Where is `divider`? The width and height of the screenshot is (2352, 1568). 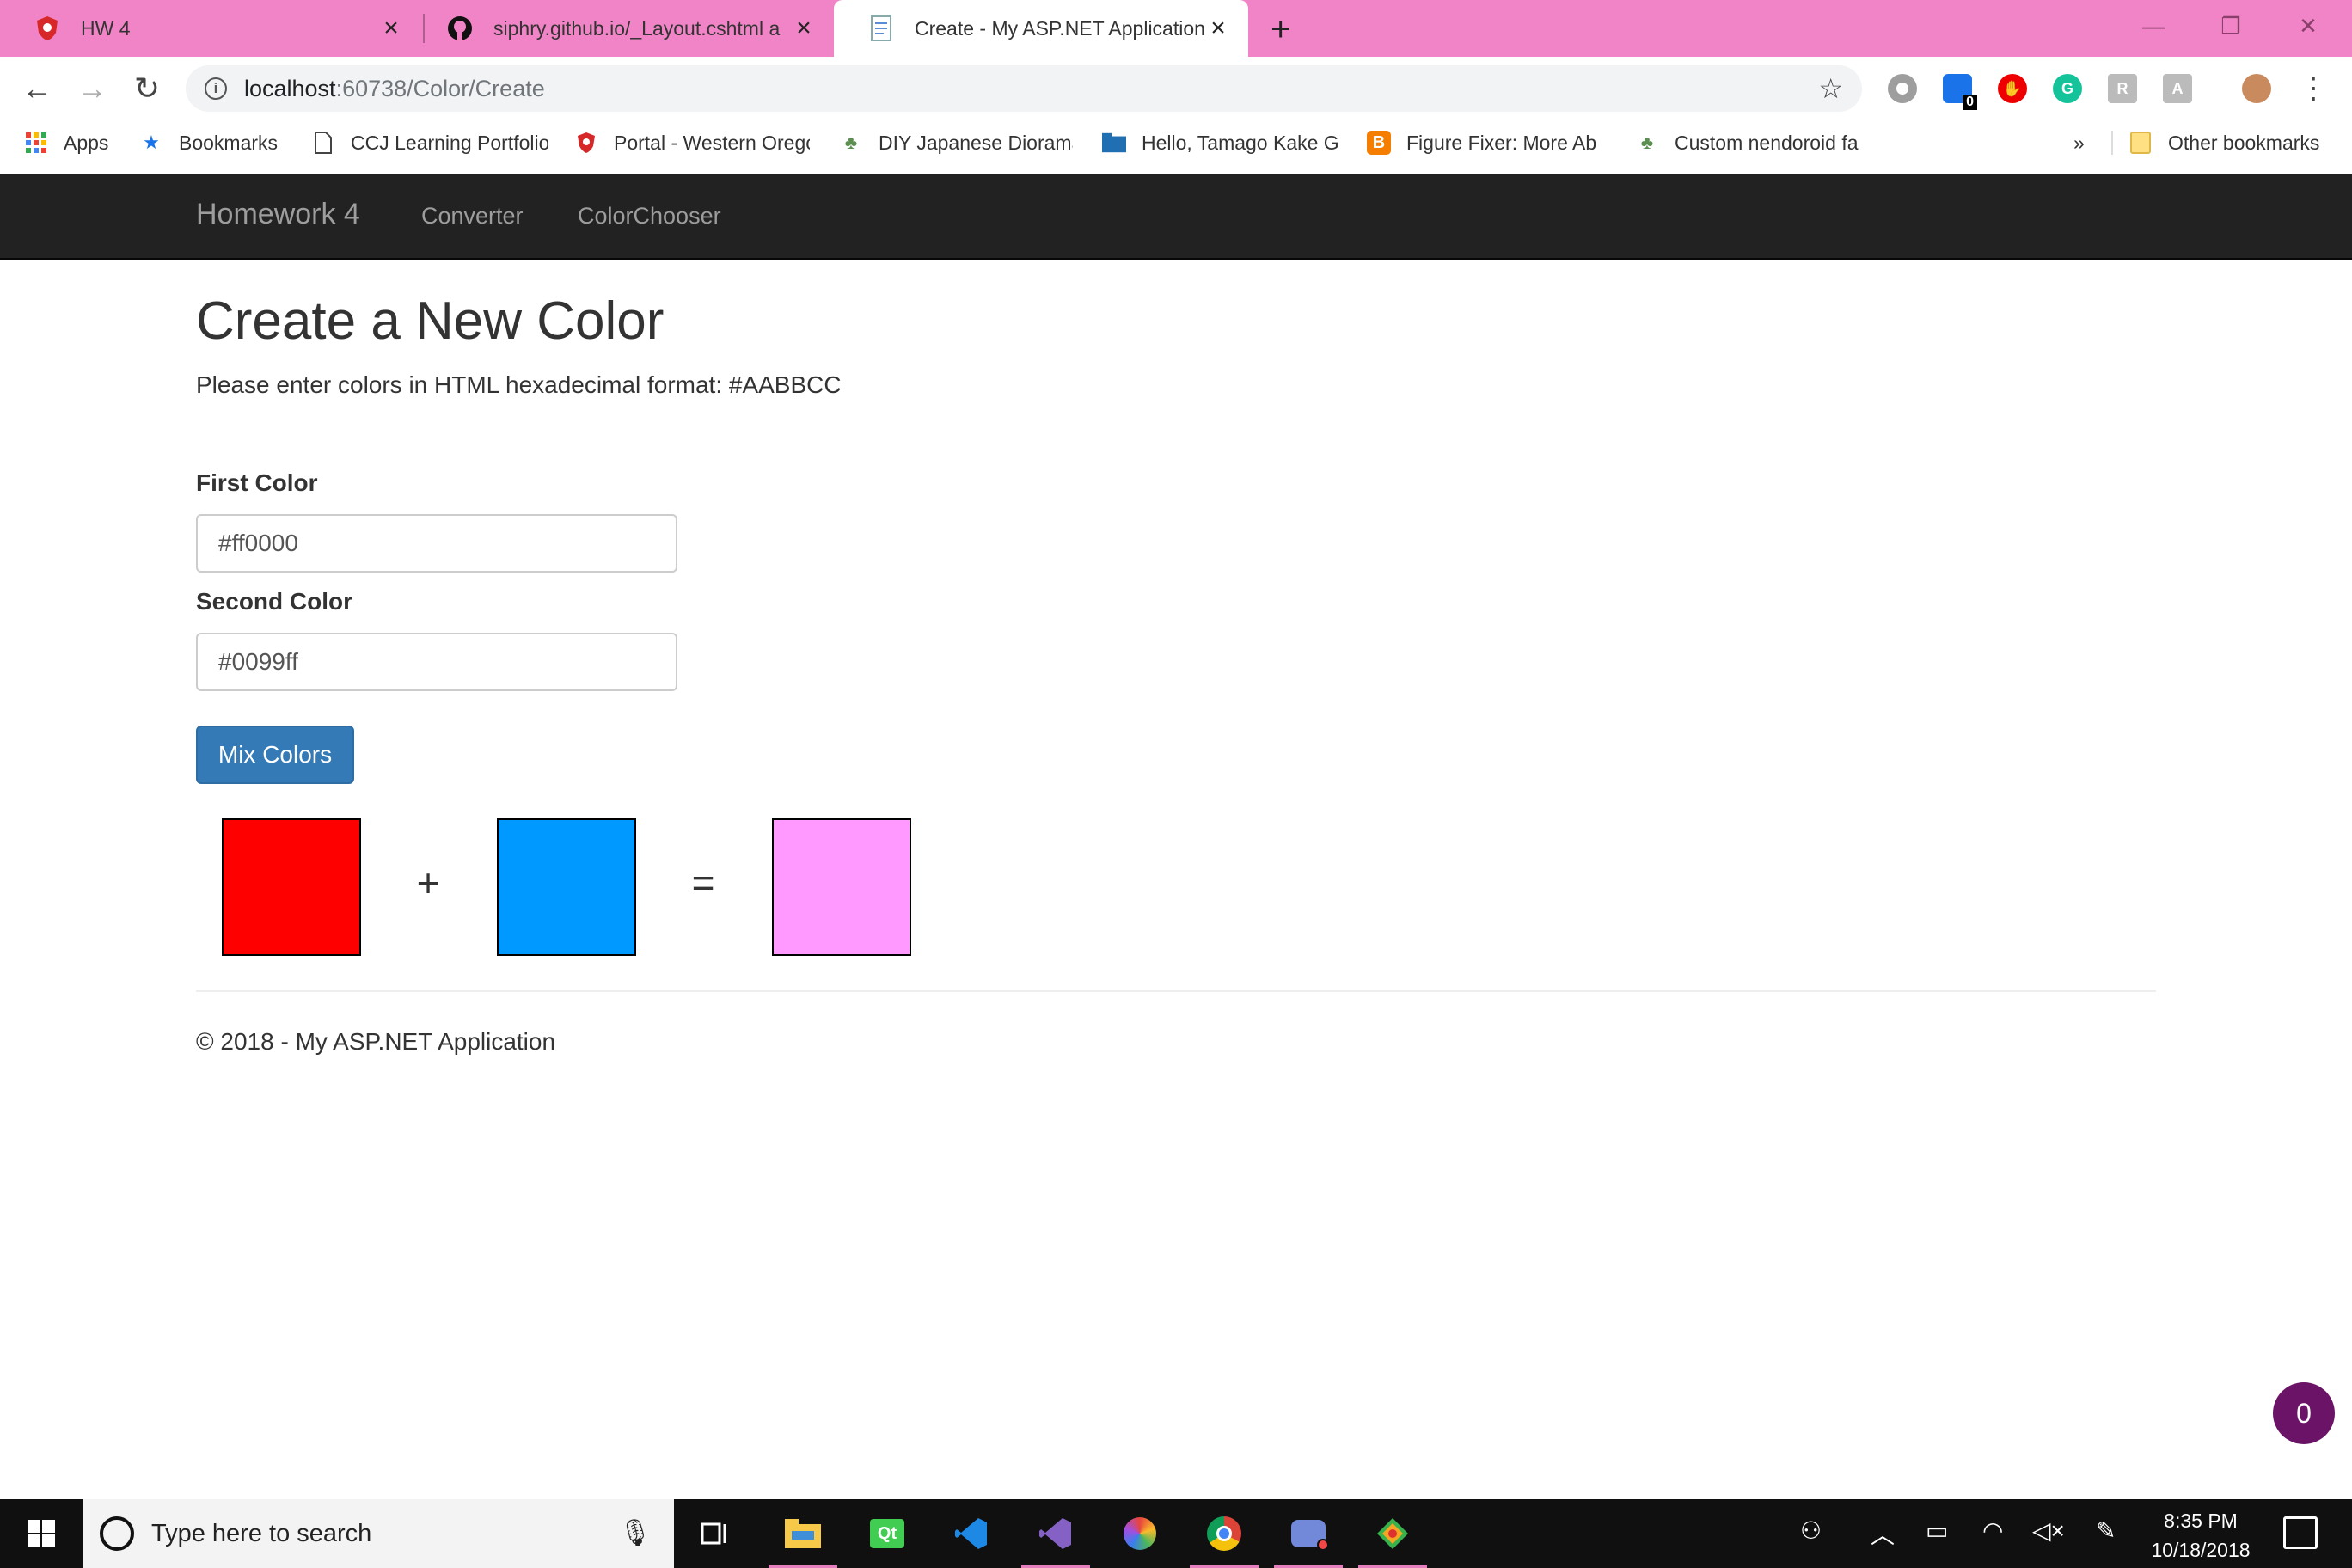
divider is located at coordinates (1176, 991).